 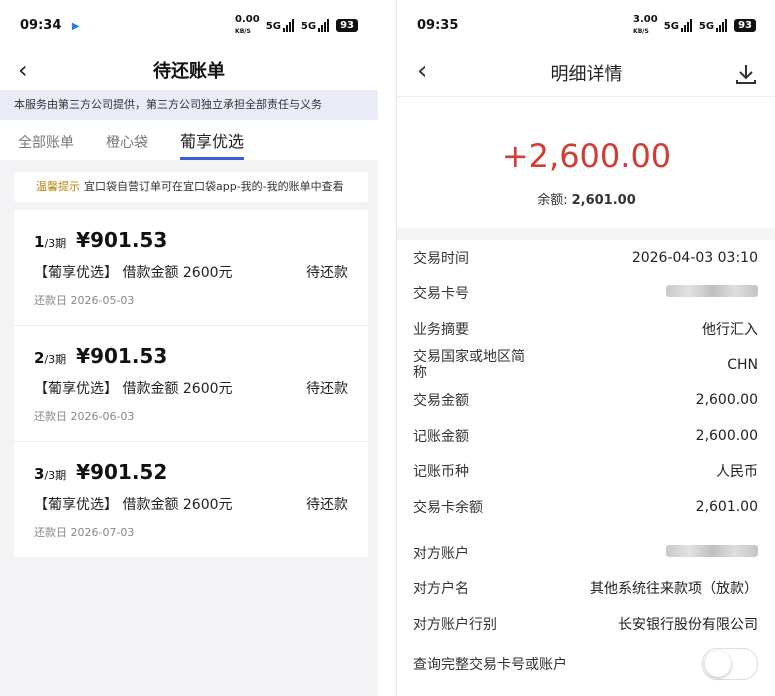 I want to click on query-row: 查询完整交易卡号或账户, so click(x=585, y=664).